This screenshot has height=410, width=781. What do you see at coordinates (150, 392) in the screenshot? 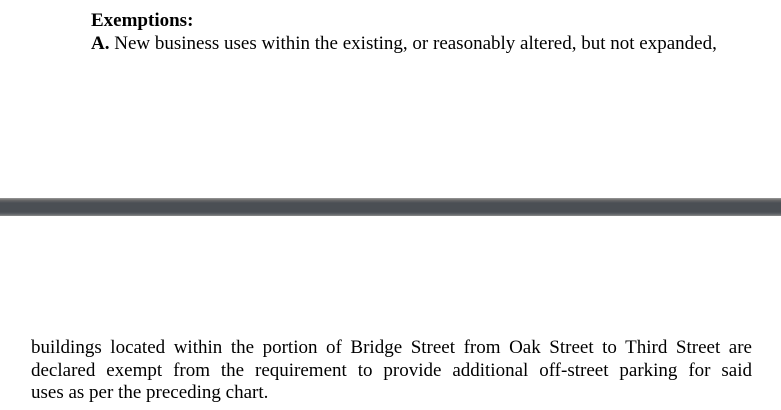
I see `continuation-line: uses as per the preceding chart.` at bounding box center [150, 392].